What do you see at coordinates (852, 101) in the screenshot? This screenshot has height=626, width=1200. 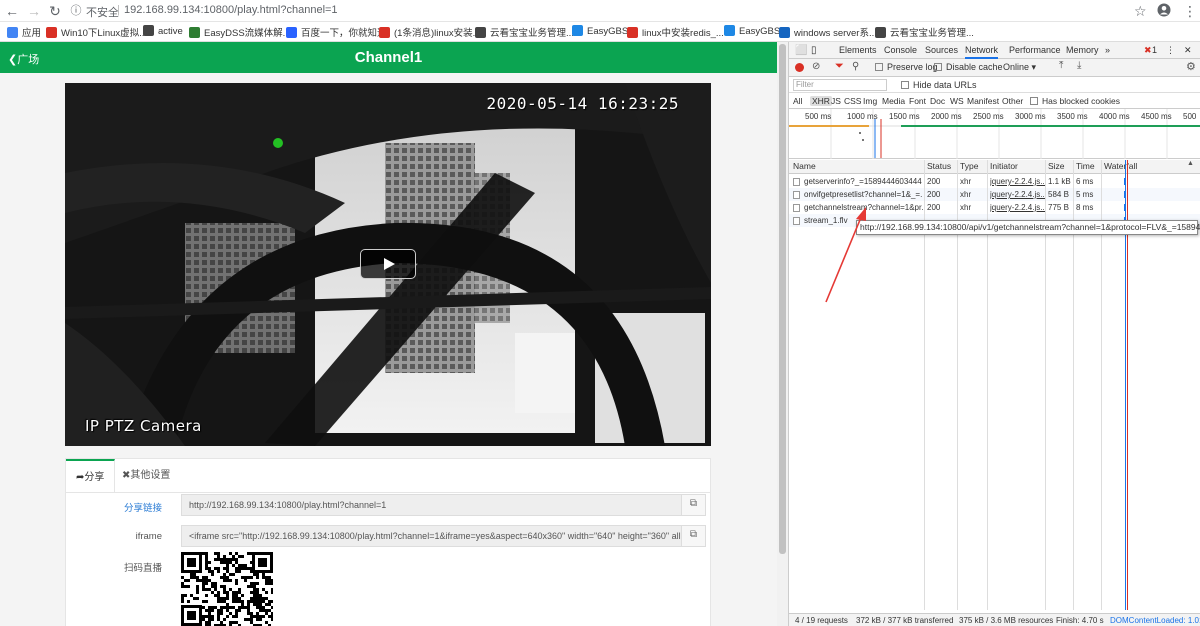 I see `type-filter-css: CSS` at bounding box center [852, 101].